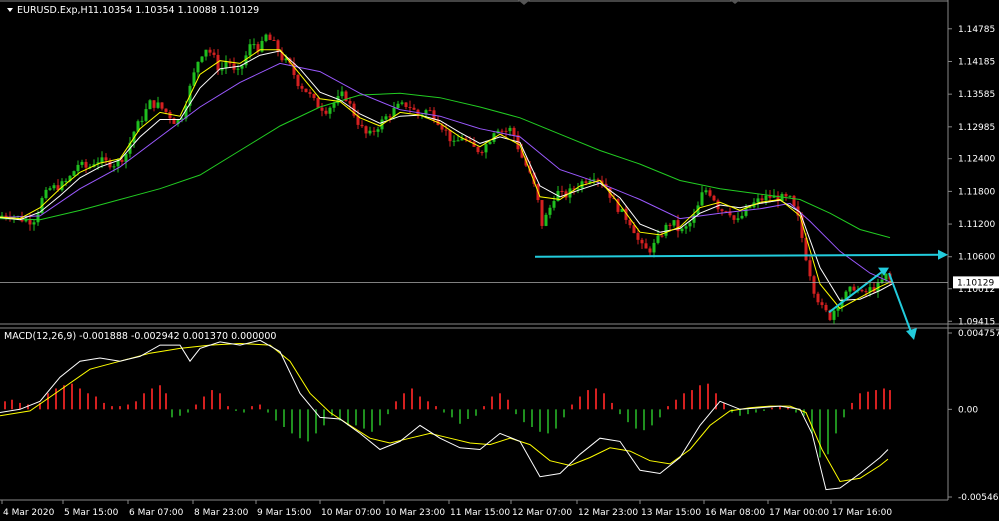 Image resolution: width=999 pixels, height=521 pixels. I want to click on time-tick-label: 17 Mar 00:00, so click(799, 513).